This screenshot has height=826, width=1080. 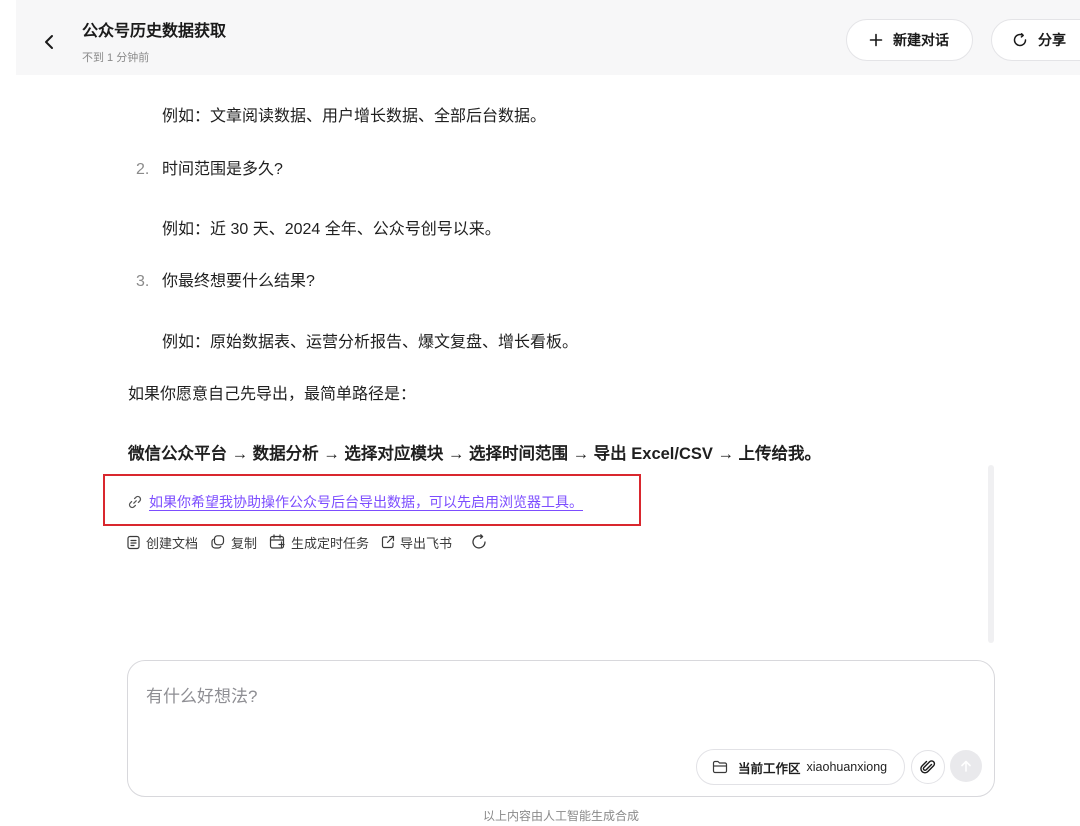 I want to click on message-actions: 创建文档 复制 生成定时任务 导出飞书, so click(x=307, y=542).